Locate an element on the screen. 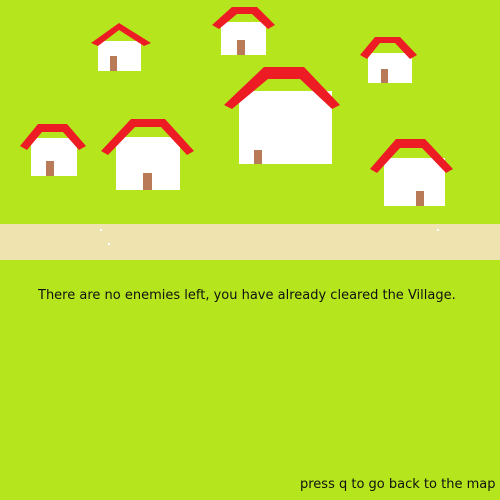 The width and height of the screenshot is (500, 500). village-road is located at coordinates (250, 242).